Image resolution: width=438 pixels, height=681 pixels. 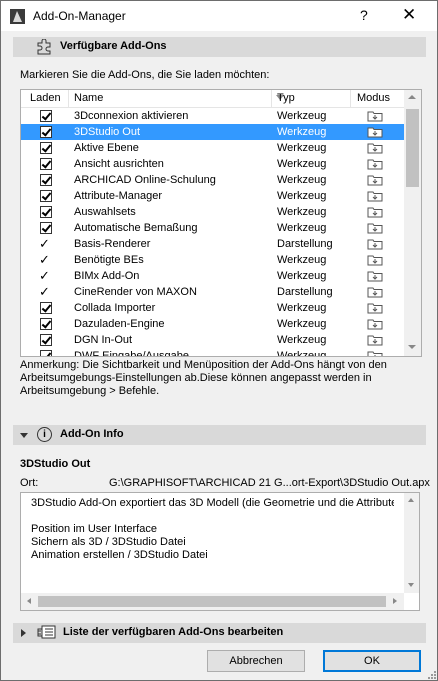 What do you see at coordinates (136, 228) in the screenshot?
I see `addon-name: Automatische Bemaßung` at bounding box center [136, 228].